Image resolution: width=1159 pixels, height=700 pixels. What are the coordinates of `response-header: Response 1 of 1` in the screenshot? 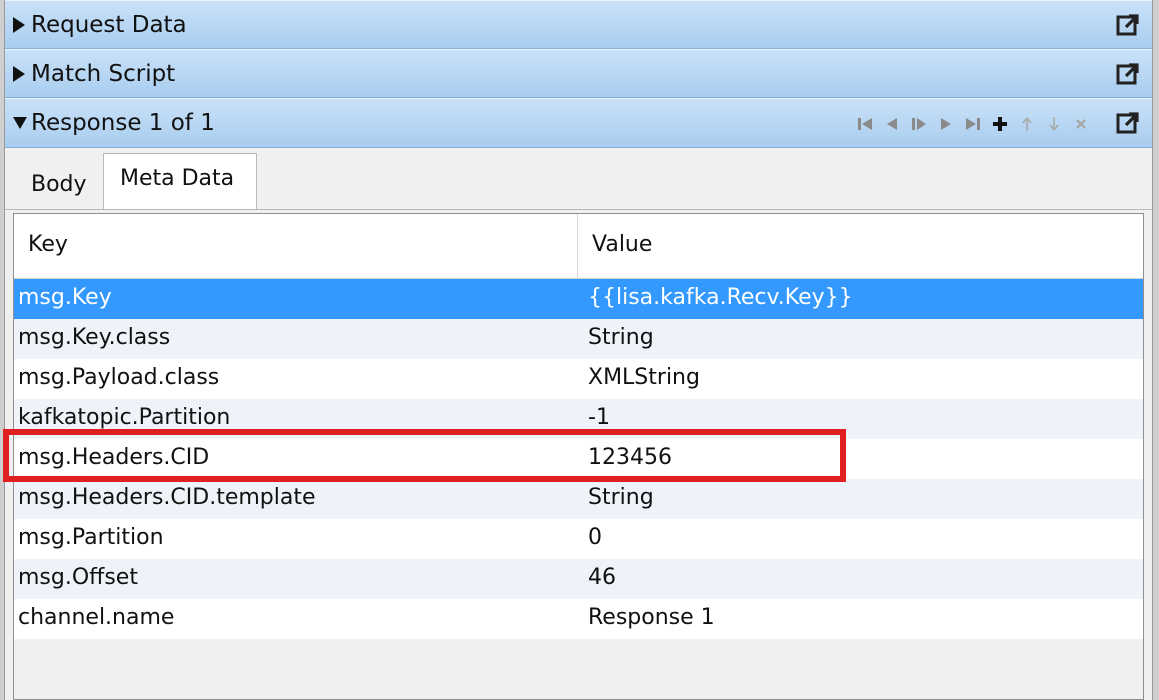 It's located at (578, 123).